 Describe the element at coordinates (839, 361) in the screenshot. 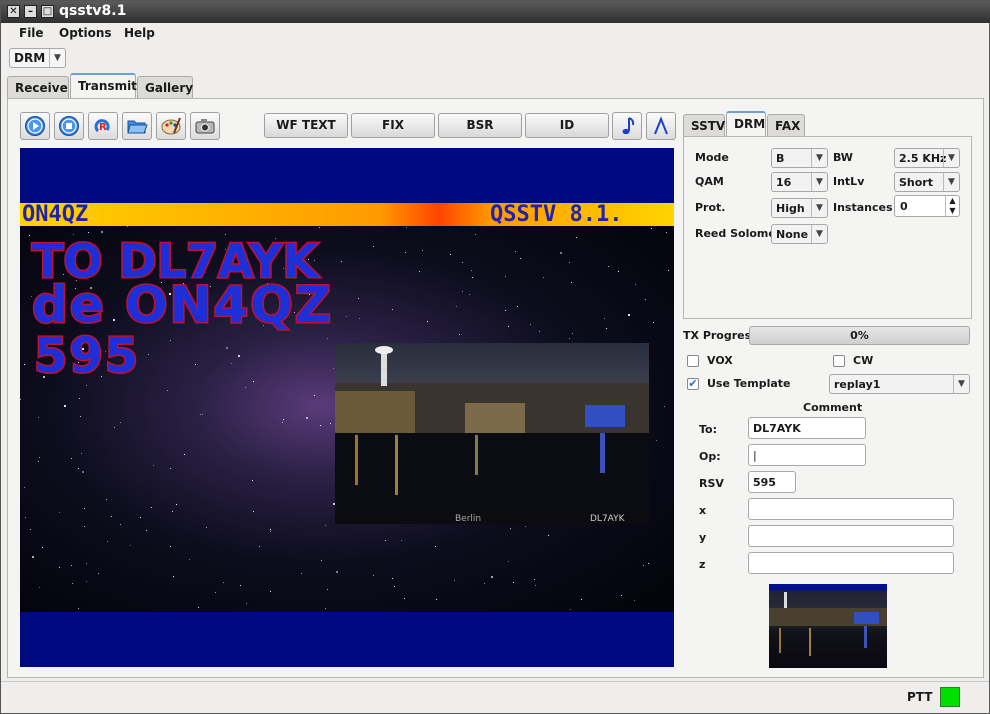

I see `cw-checkbox` at that location.